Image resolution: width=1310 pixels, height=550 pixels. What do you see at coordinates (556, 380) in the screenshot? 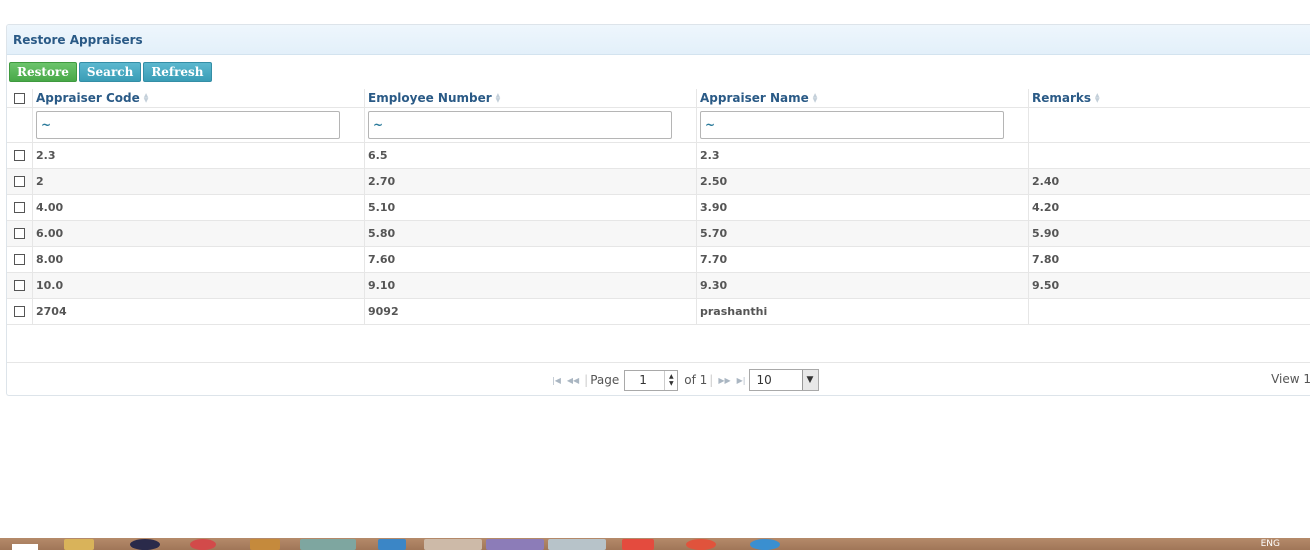
I see `first-page-icon: |◀` at bounding box center [556, 380].